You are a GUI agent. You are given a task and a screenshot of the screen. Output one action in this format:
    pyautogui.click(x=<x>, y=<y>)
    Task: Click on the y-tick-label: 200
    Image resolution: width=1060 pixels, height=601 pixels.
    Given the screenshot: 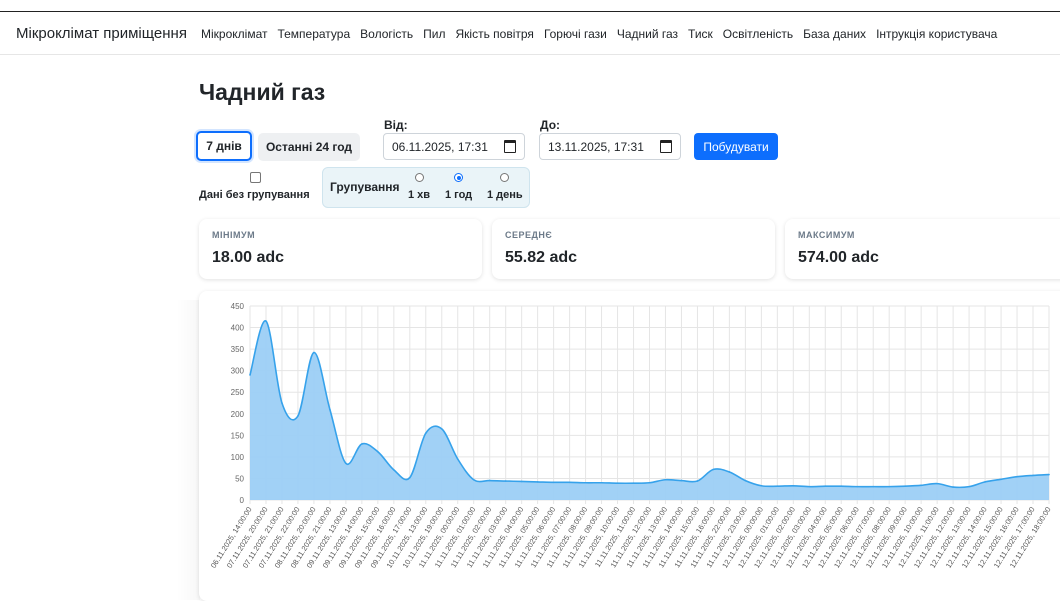 What is the action you would take?
    pyautogui.click(x=238, y=414)
    